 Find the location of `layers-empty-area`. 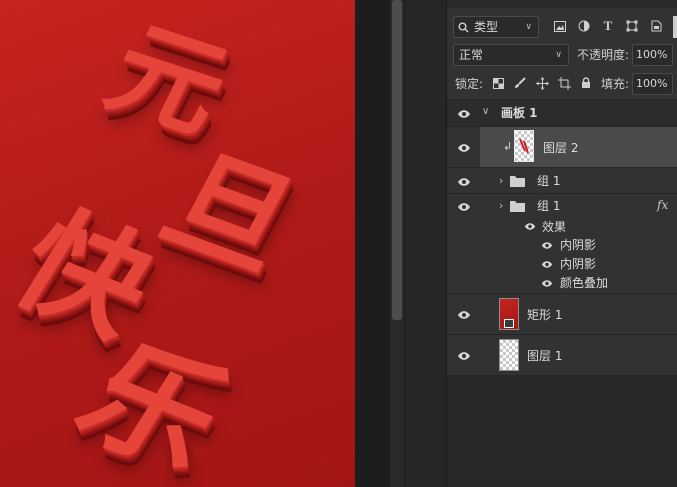

layers-empty-area is located at coordinates (562, 431).